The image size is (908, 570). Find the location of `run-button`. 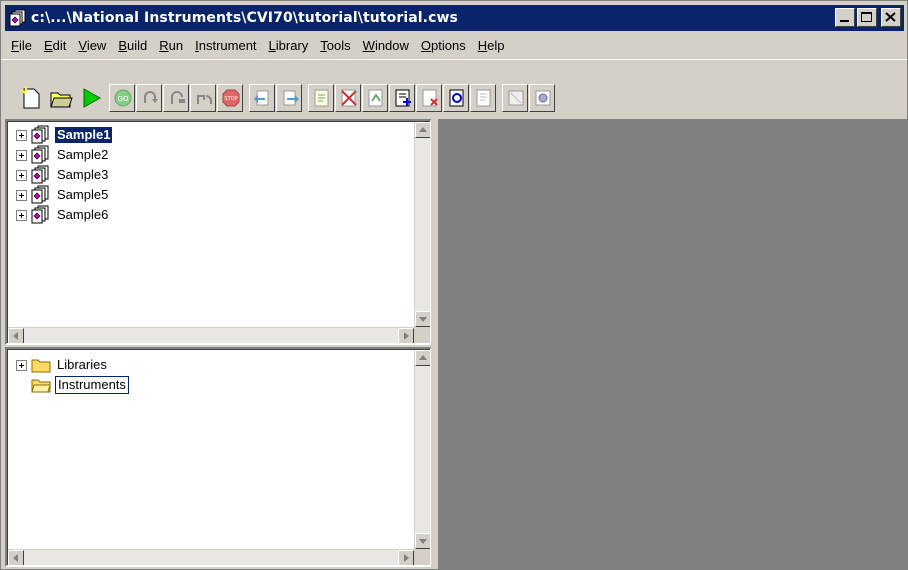

run-button is located at coordinates (91, 98).